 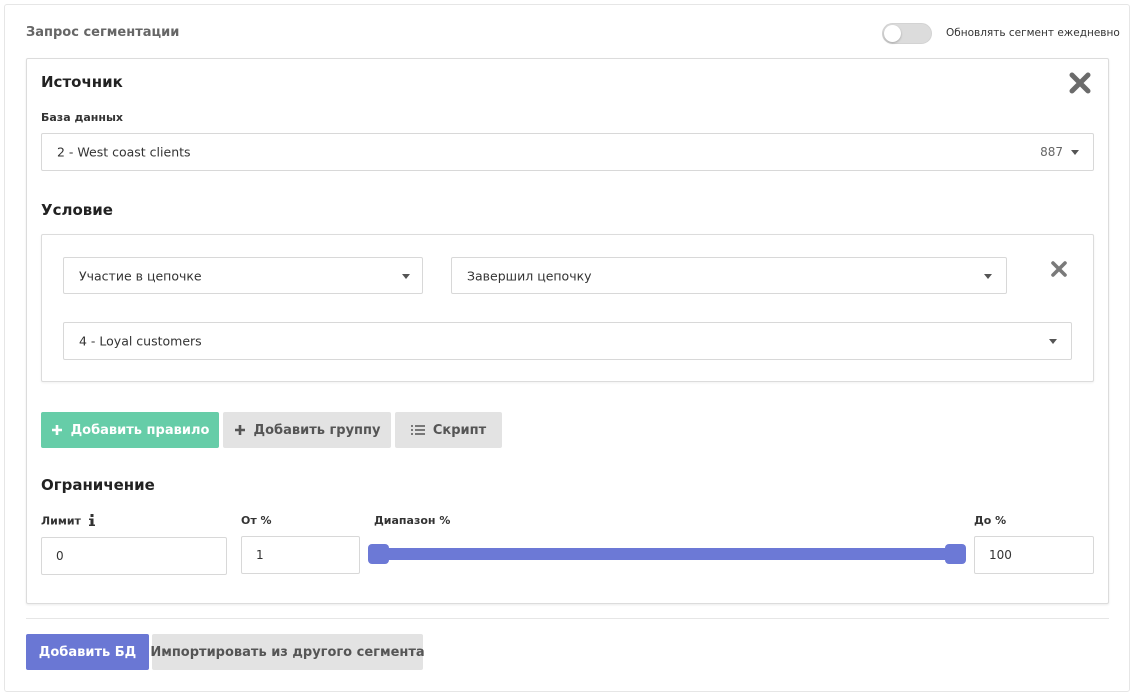 I want to click on source-title: Источник, so click(x=82, y=82).